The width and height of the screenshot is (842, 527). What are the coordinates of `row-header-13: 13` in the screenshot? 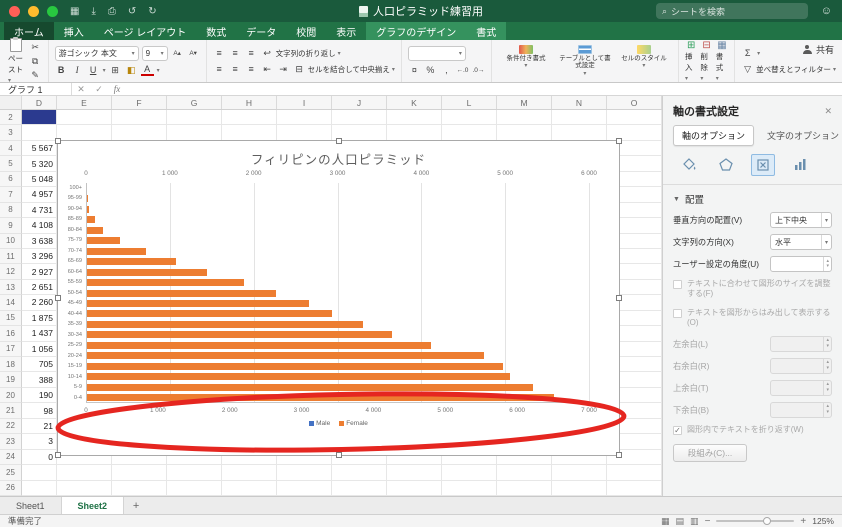 It's located at (11, 287).